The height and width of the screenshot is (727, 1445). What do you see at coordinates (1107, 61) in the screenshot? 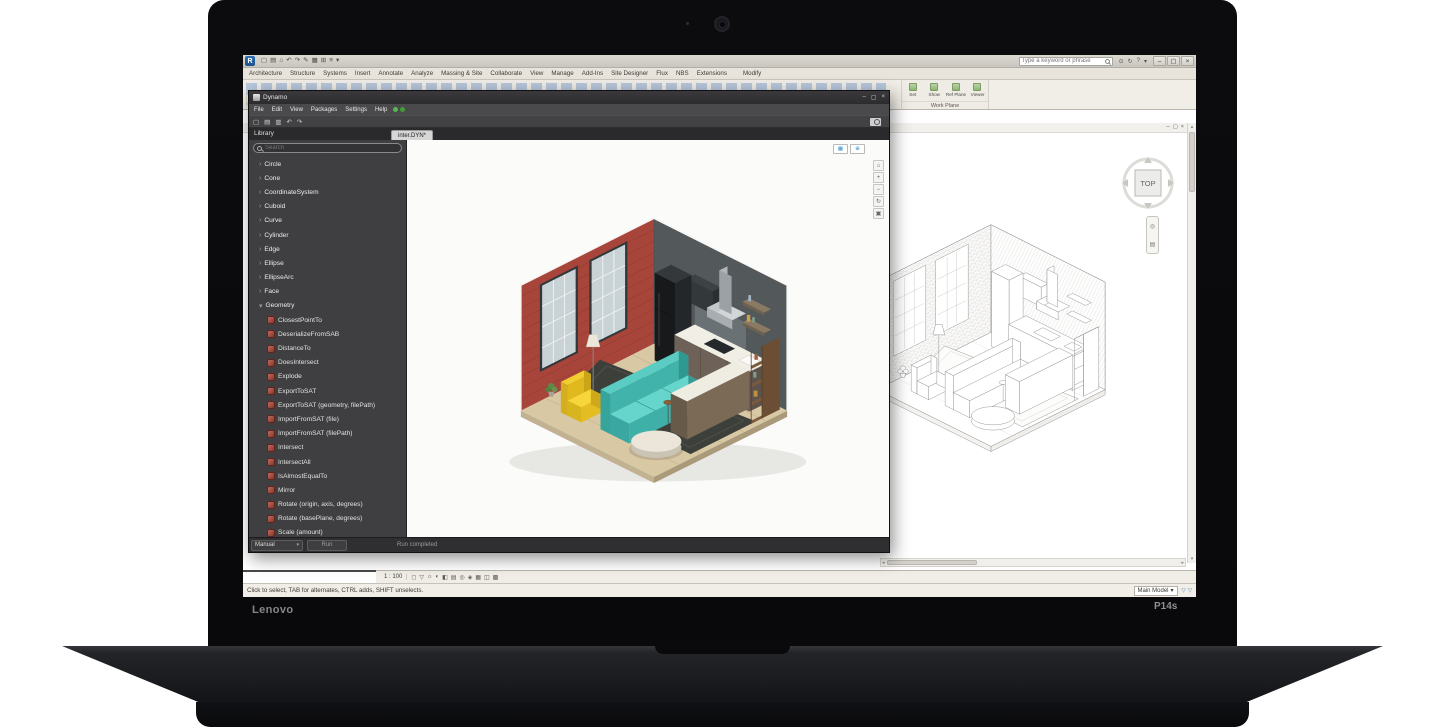
I see `search-icon` at bounding box center [1107, 61].